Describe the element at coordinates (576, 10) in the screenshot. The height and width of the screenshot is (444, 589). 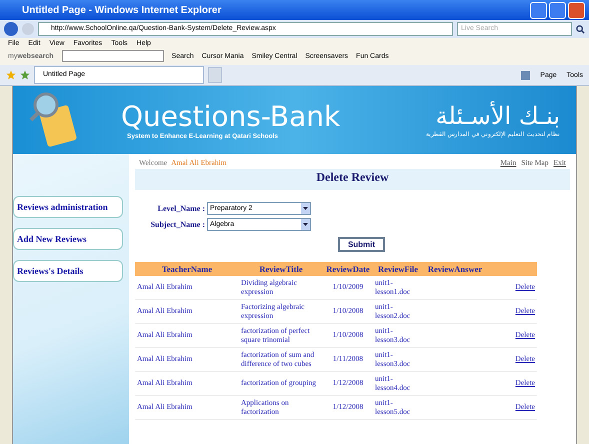
I see `close-button` at that location.